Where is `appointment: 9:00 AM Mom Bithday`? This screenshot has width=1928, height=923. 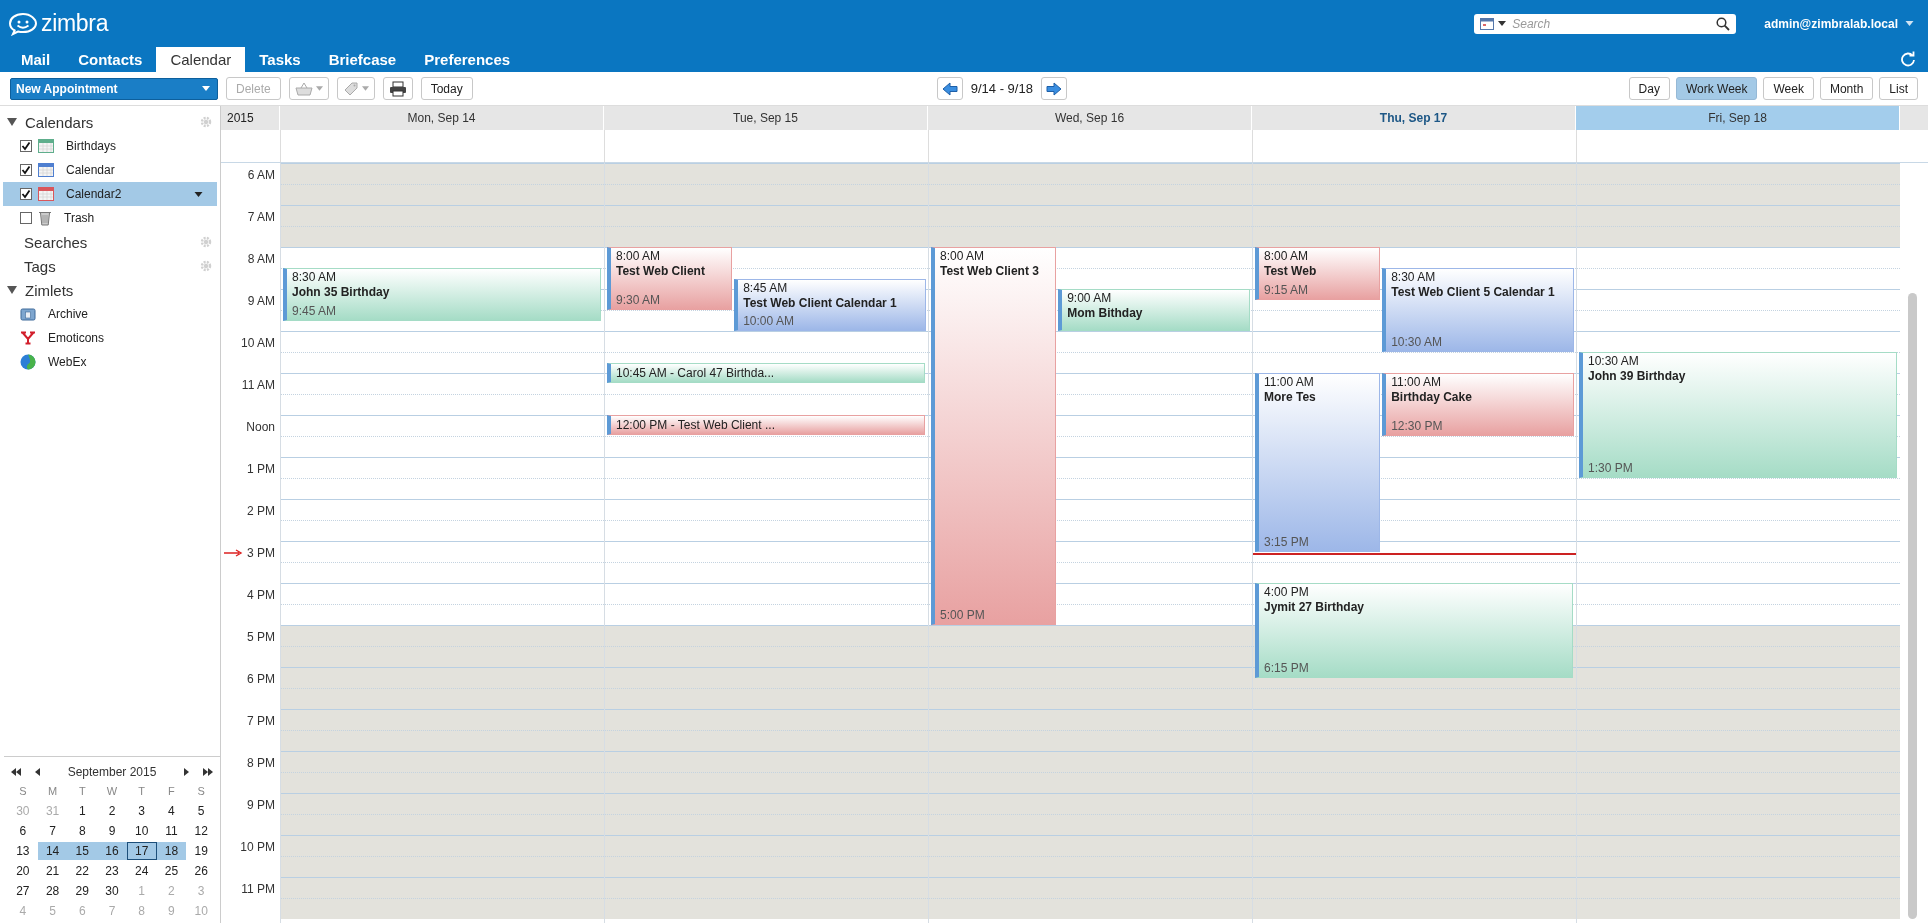
appointment: 9:00 AM Mom Bithday is located at coordinates (1154, 310).